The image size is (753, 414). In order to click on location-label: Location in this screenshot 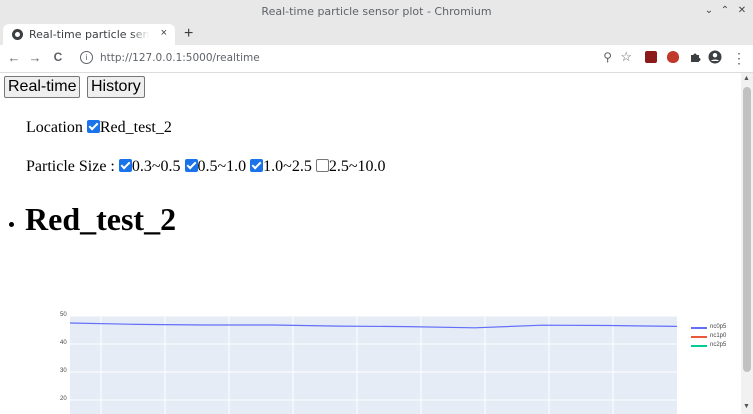, I will do `click(54, 127)`.